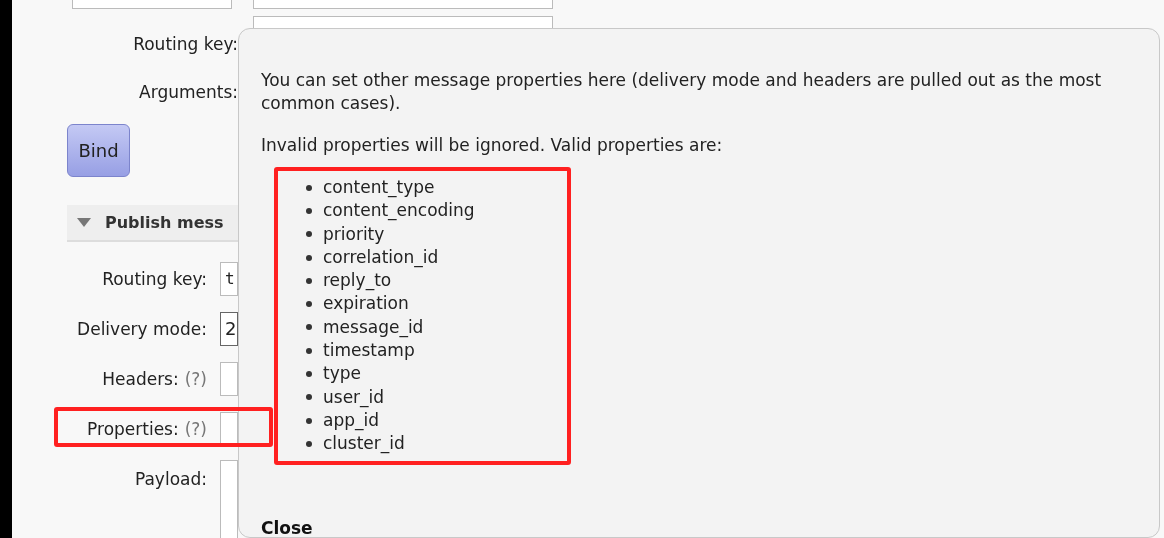 The width and height of the screenshot is (1164, 538). Describe the element at coordinates (369, 351) in the screenshot. I see `property-name: timestamp` at that location.